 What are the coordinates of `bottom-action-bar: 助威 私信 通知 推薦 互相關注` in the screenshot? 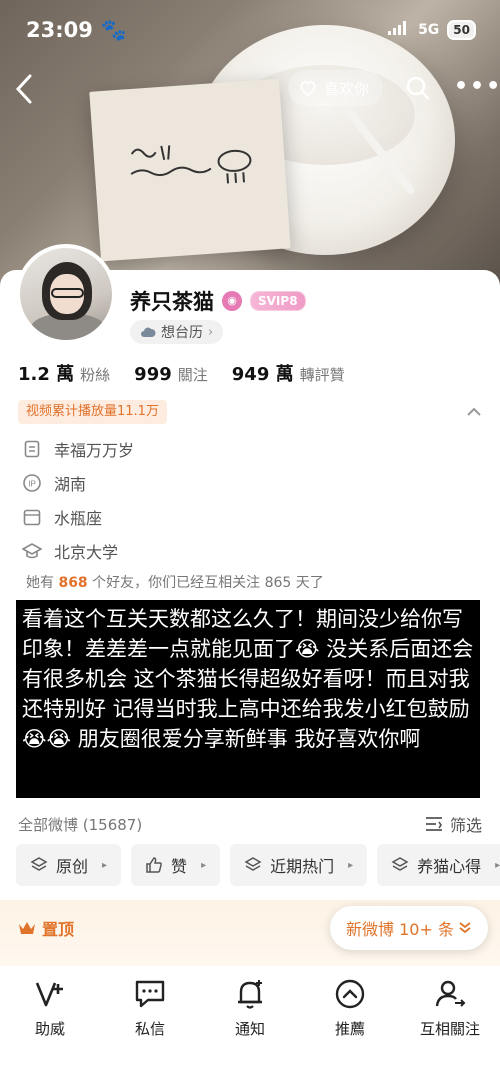 It's located at (250, 1023).